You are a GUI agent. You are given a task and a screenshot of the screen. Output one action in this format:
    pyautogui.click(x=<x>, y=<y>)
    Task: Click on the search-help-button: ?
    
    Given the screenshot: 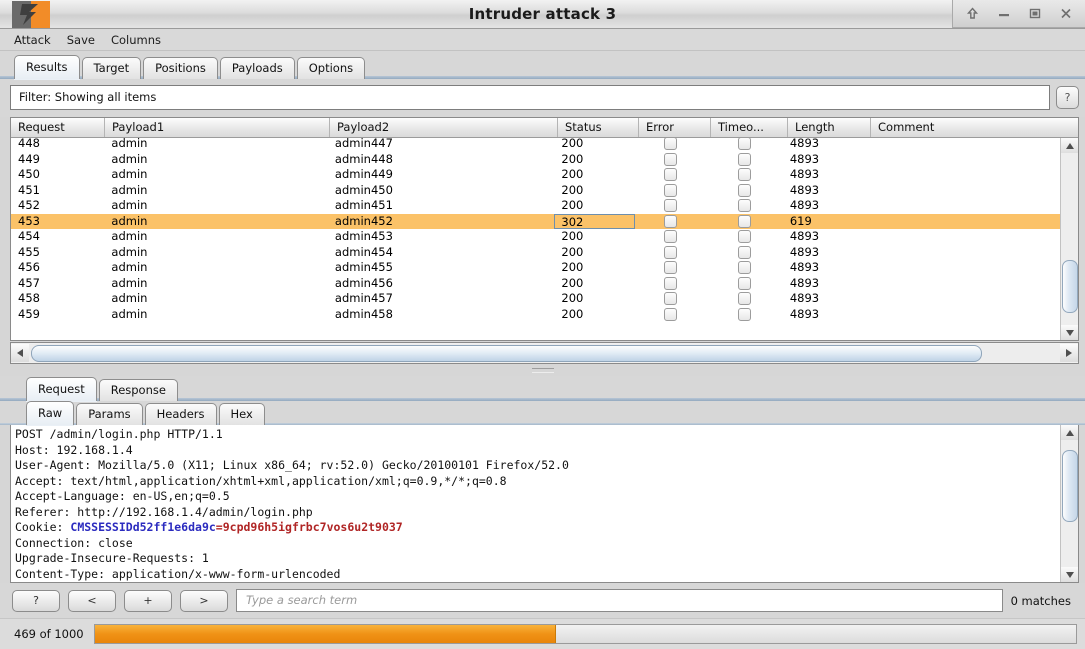 What is the action you would take?
    pyautogui.click(x=36, y=600)
    